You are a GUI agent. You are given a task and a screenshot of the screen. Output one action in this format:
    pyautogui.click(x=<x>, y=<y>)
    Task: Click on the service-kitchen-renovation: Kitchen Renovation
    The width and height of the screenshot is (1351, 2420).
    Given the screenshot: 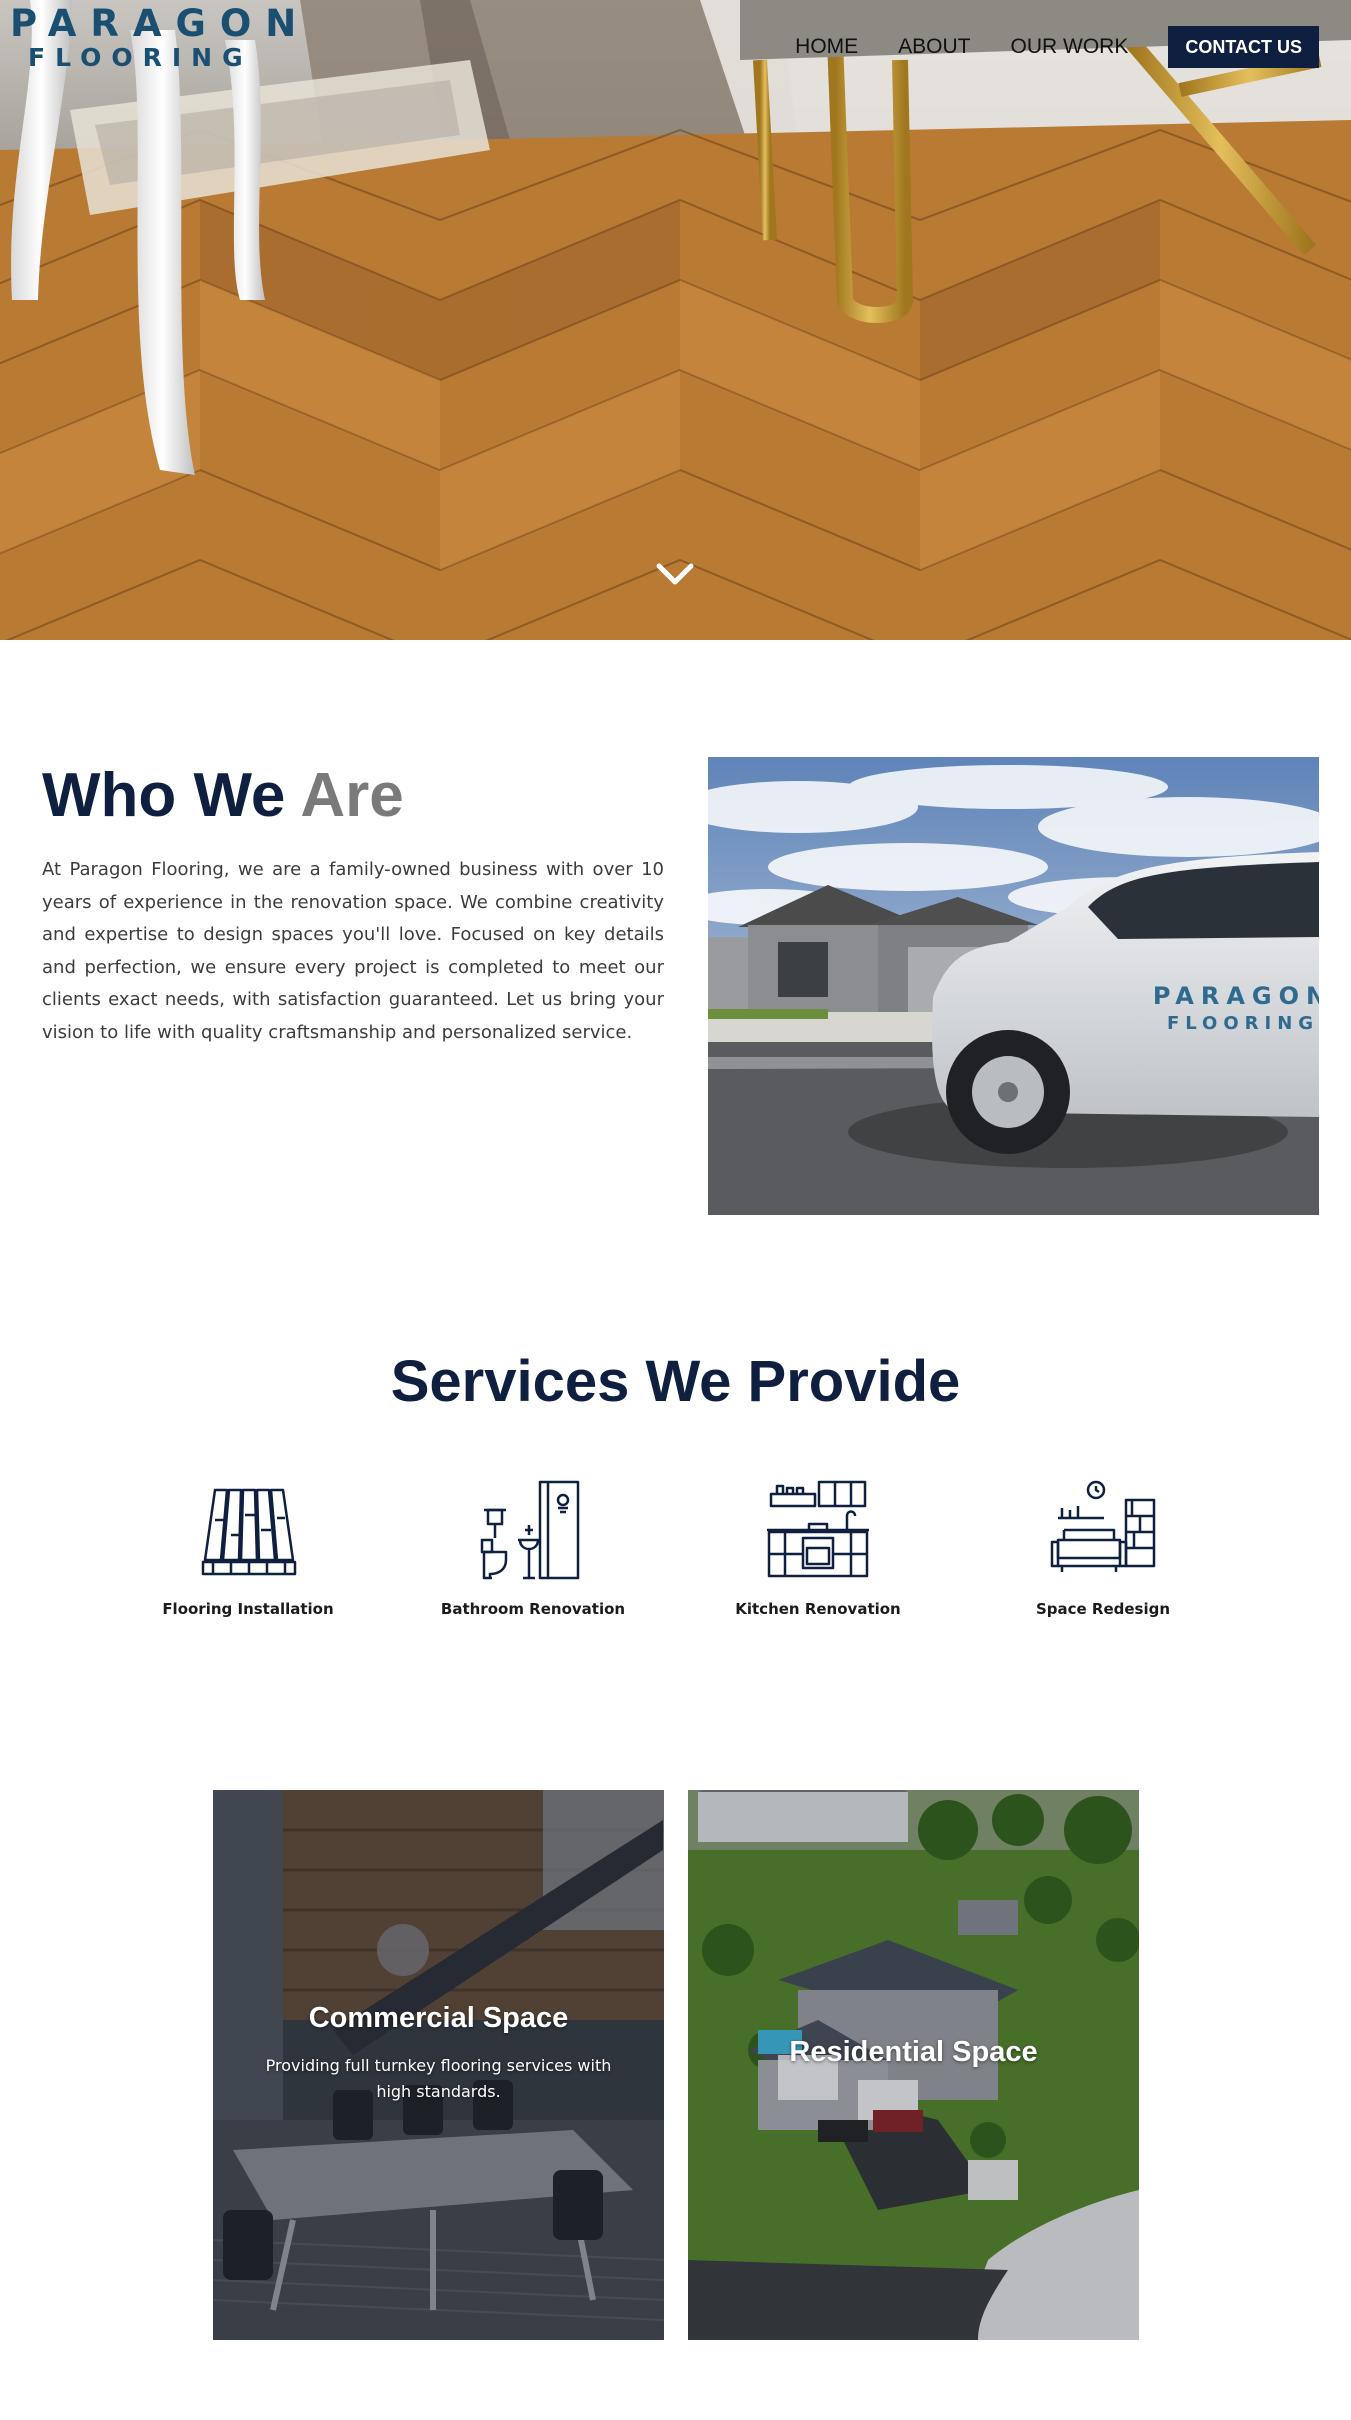 What is the action you would take?
    pyautogui.click(x=818, y=1549)
    